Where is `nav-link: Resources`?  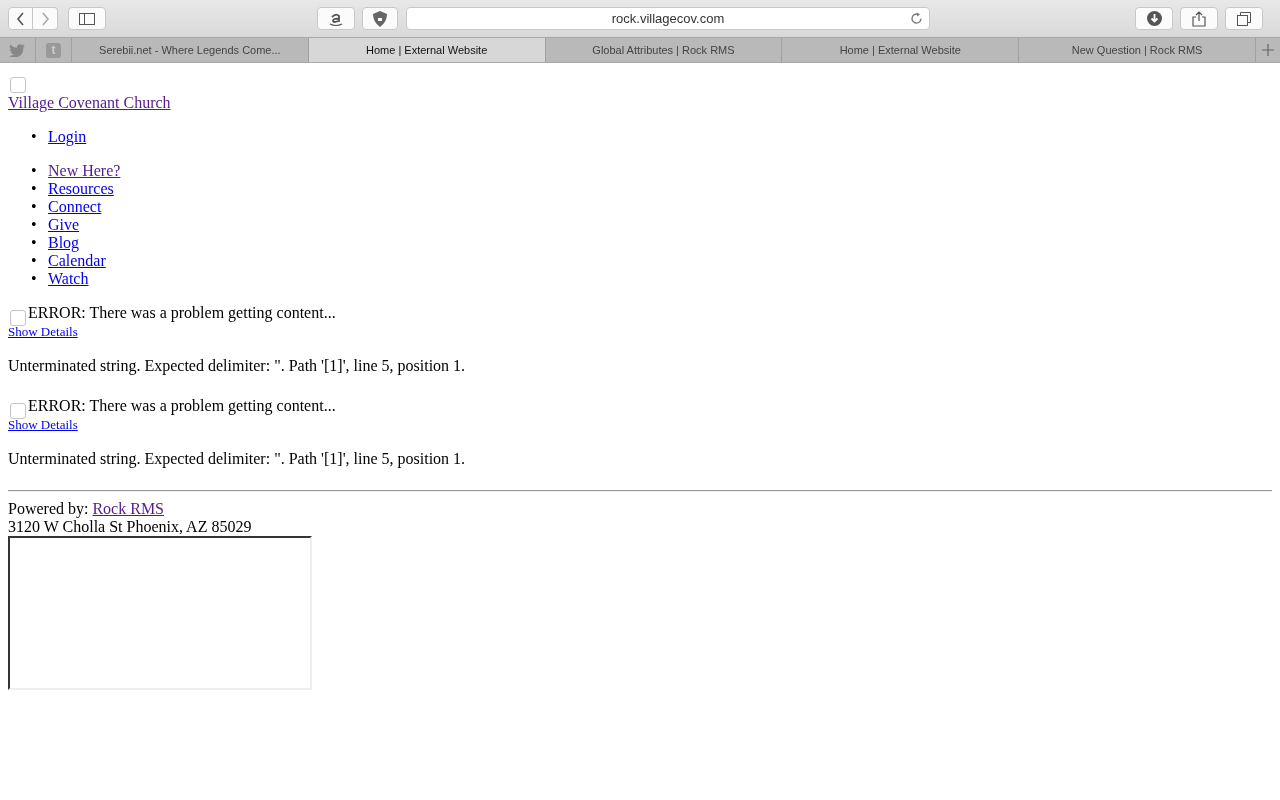
nav-link: Resources is located at coordinates (81, 189).